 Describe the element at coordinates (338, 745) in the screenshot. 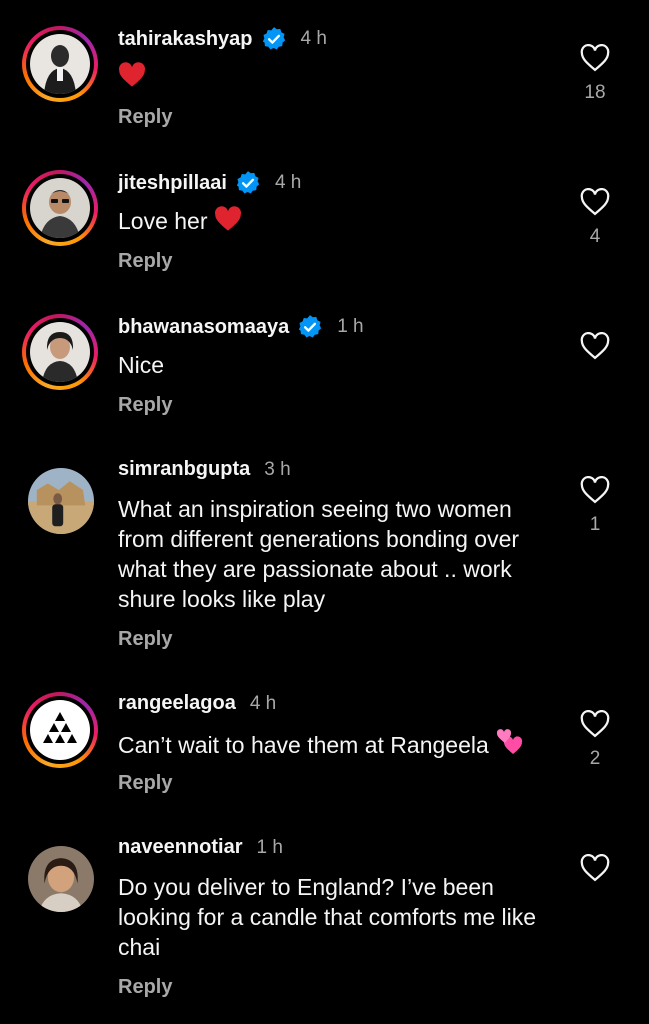

I see `comment-text: Can’t wait to have them at Rangeela` at that location.